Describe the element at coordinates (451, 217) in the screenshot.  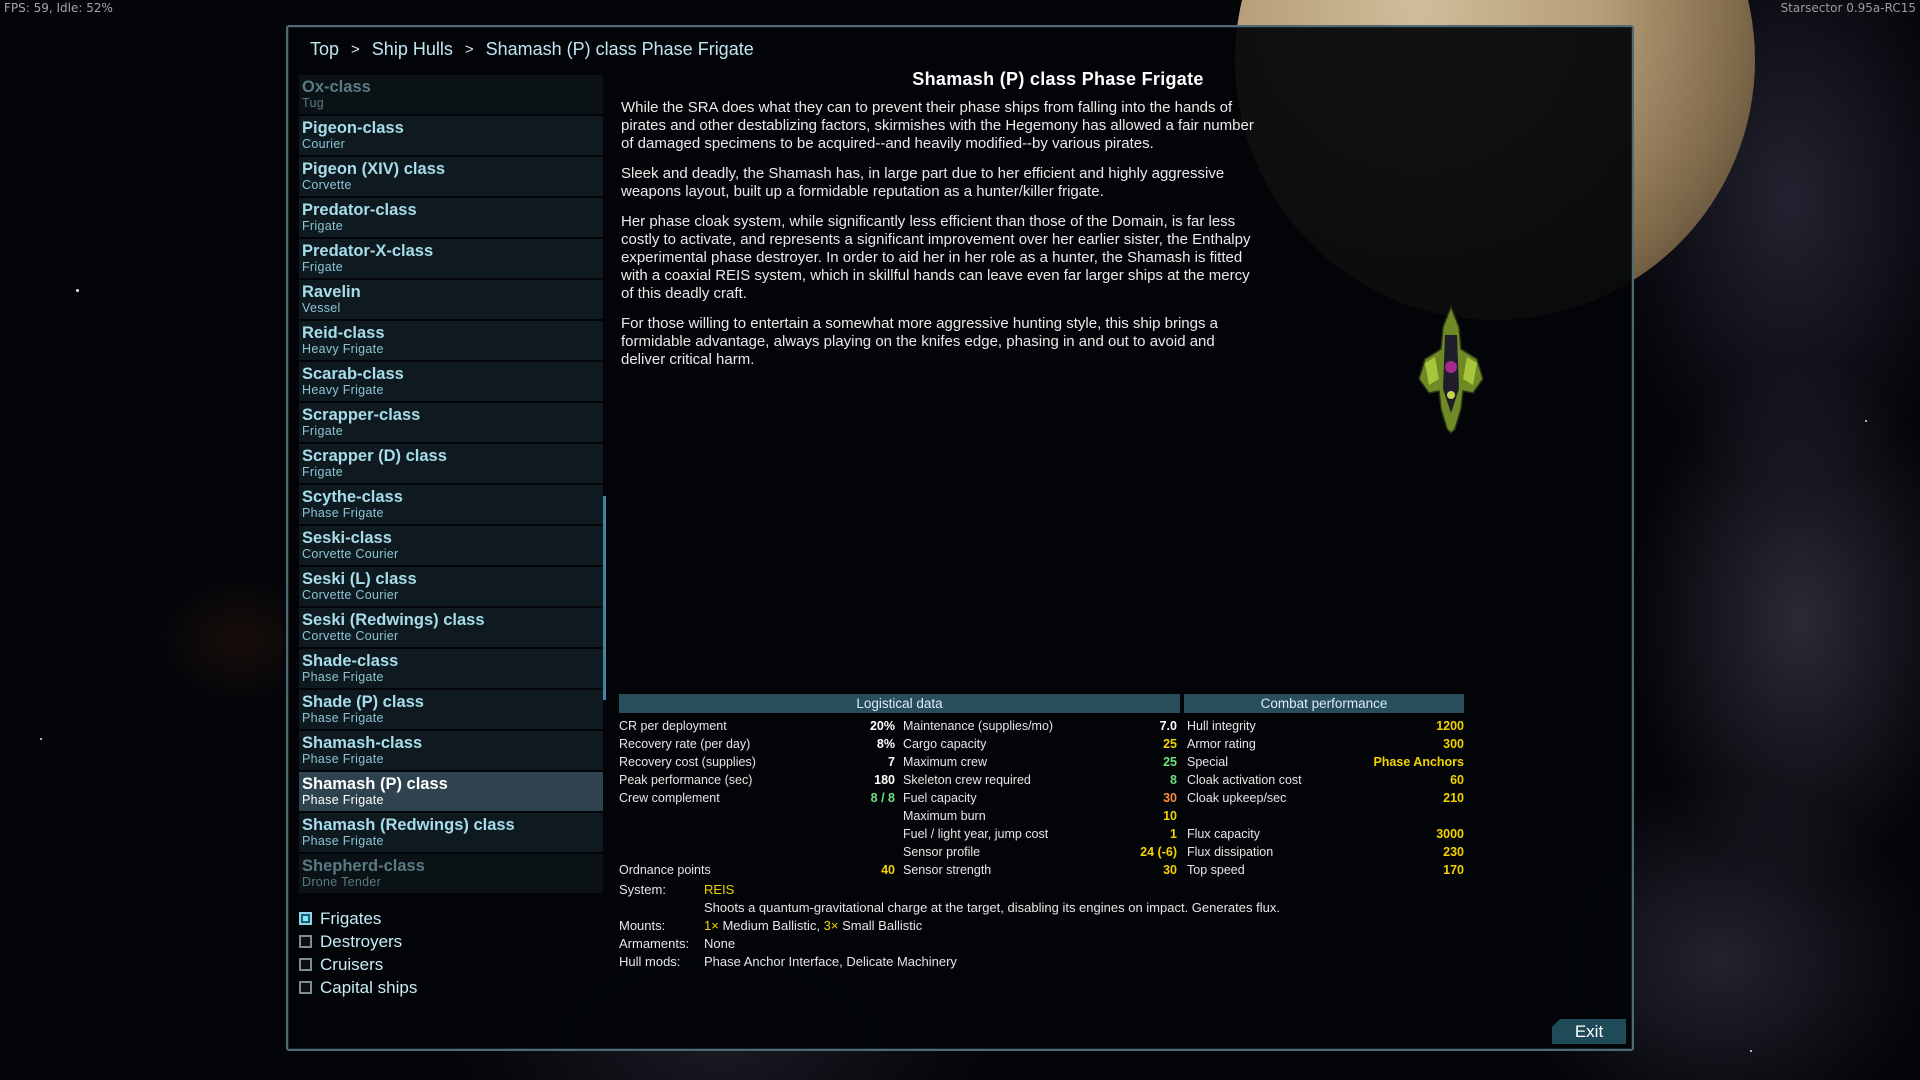
I see `ship-list-item: Predator-class Frigate` at that location.